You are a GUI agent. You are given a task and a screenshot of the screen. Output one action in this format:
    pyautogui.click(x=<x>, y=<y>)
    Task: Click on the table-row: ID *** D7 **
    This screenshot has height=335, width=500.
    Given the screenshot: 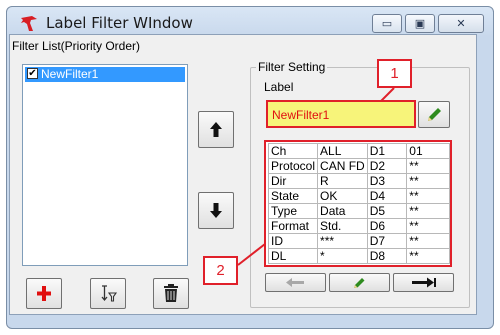 What is the action you would take?
    pyautogui.click(x=358, y=241)
    